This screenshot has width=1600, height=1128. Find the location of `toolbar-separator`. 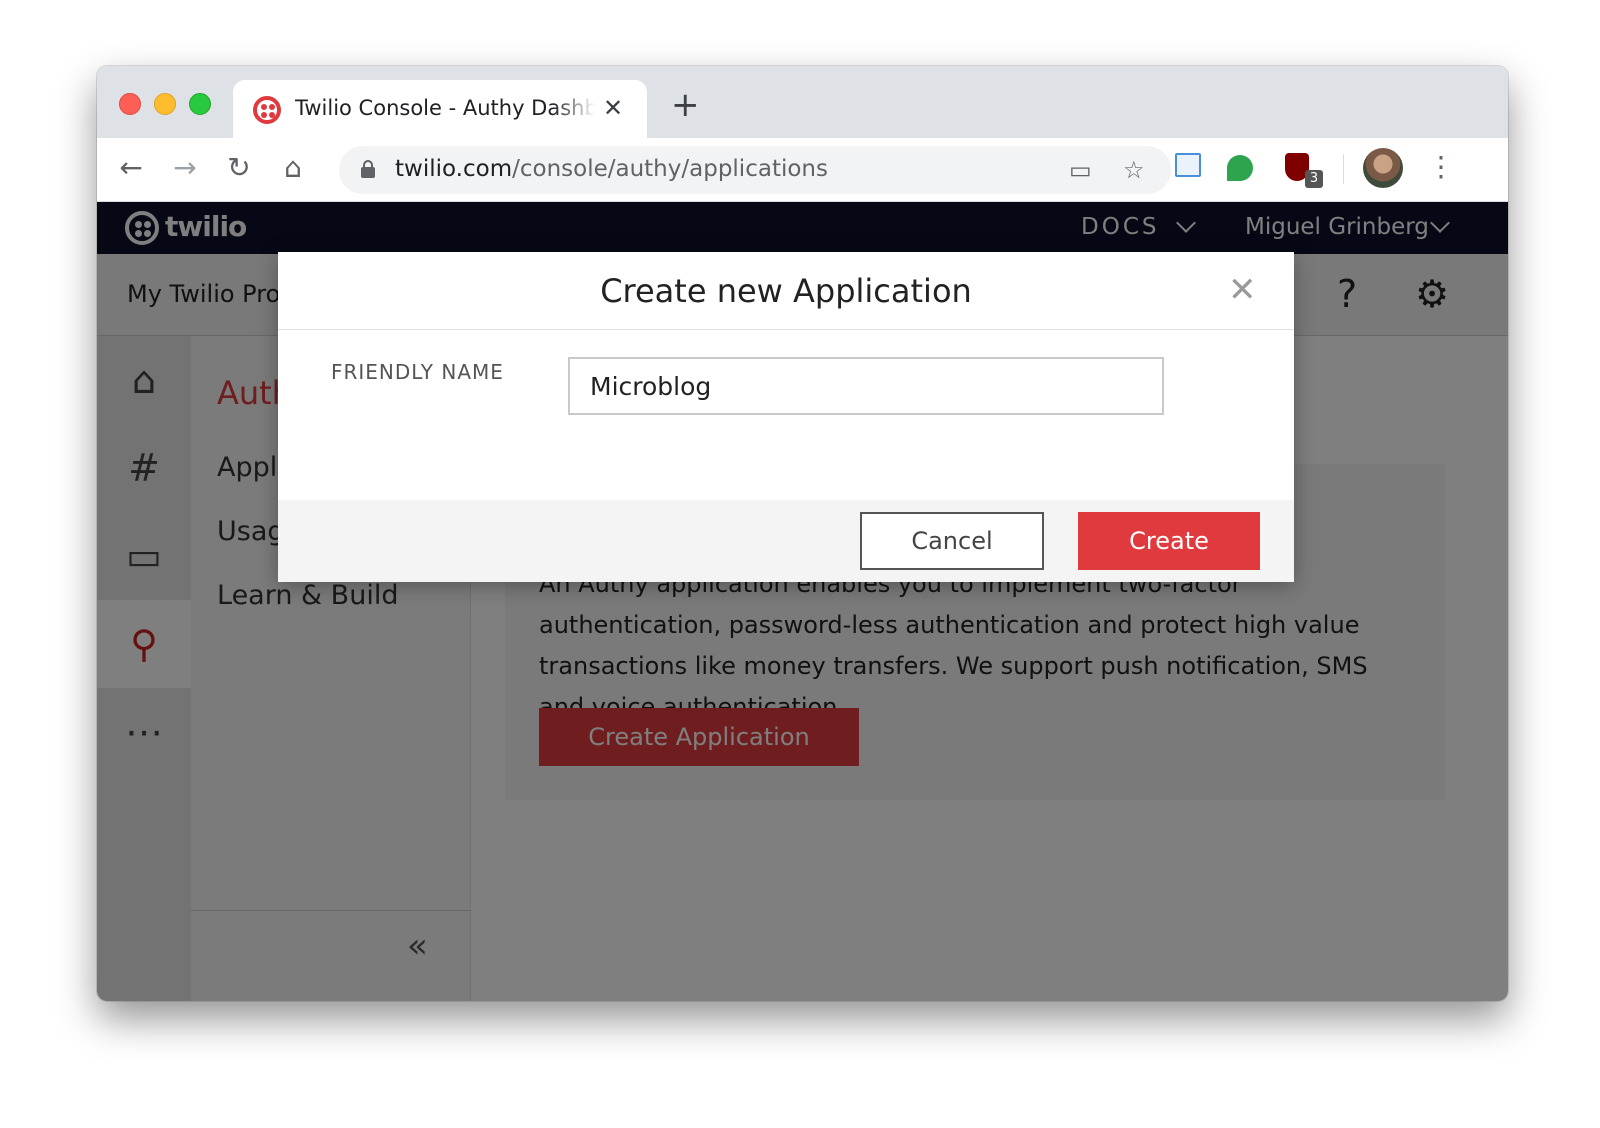

toolbar-separator is located at coordinates (1343, 169).